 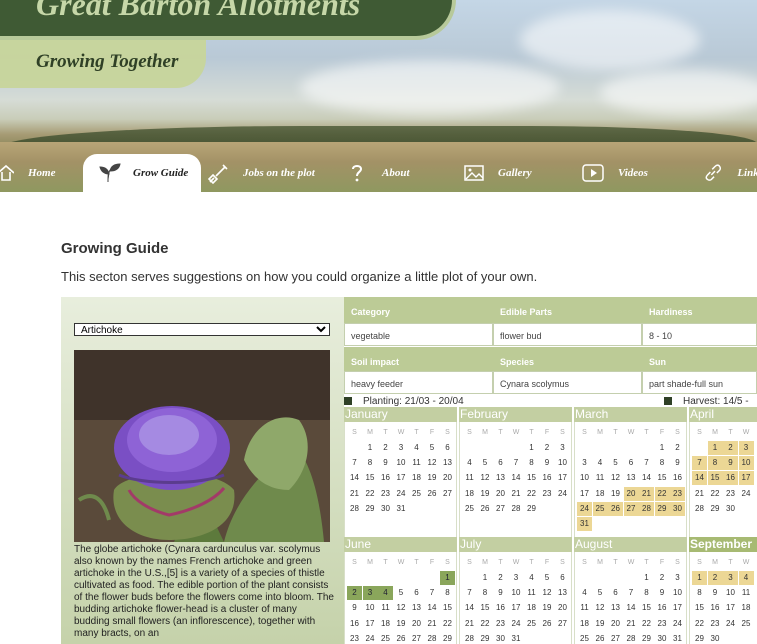 What do you see at coordinates (385, 173) in the screenshot?
I see `nav-about: About` at bounding box center [385, 173].